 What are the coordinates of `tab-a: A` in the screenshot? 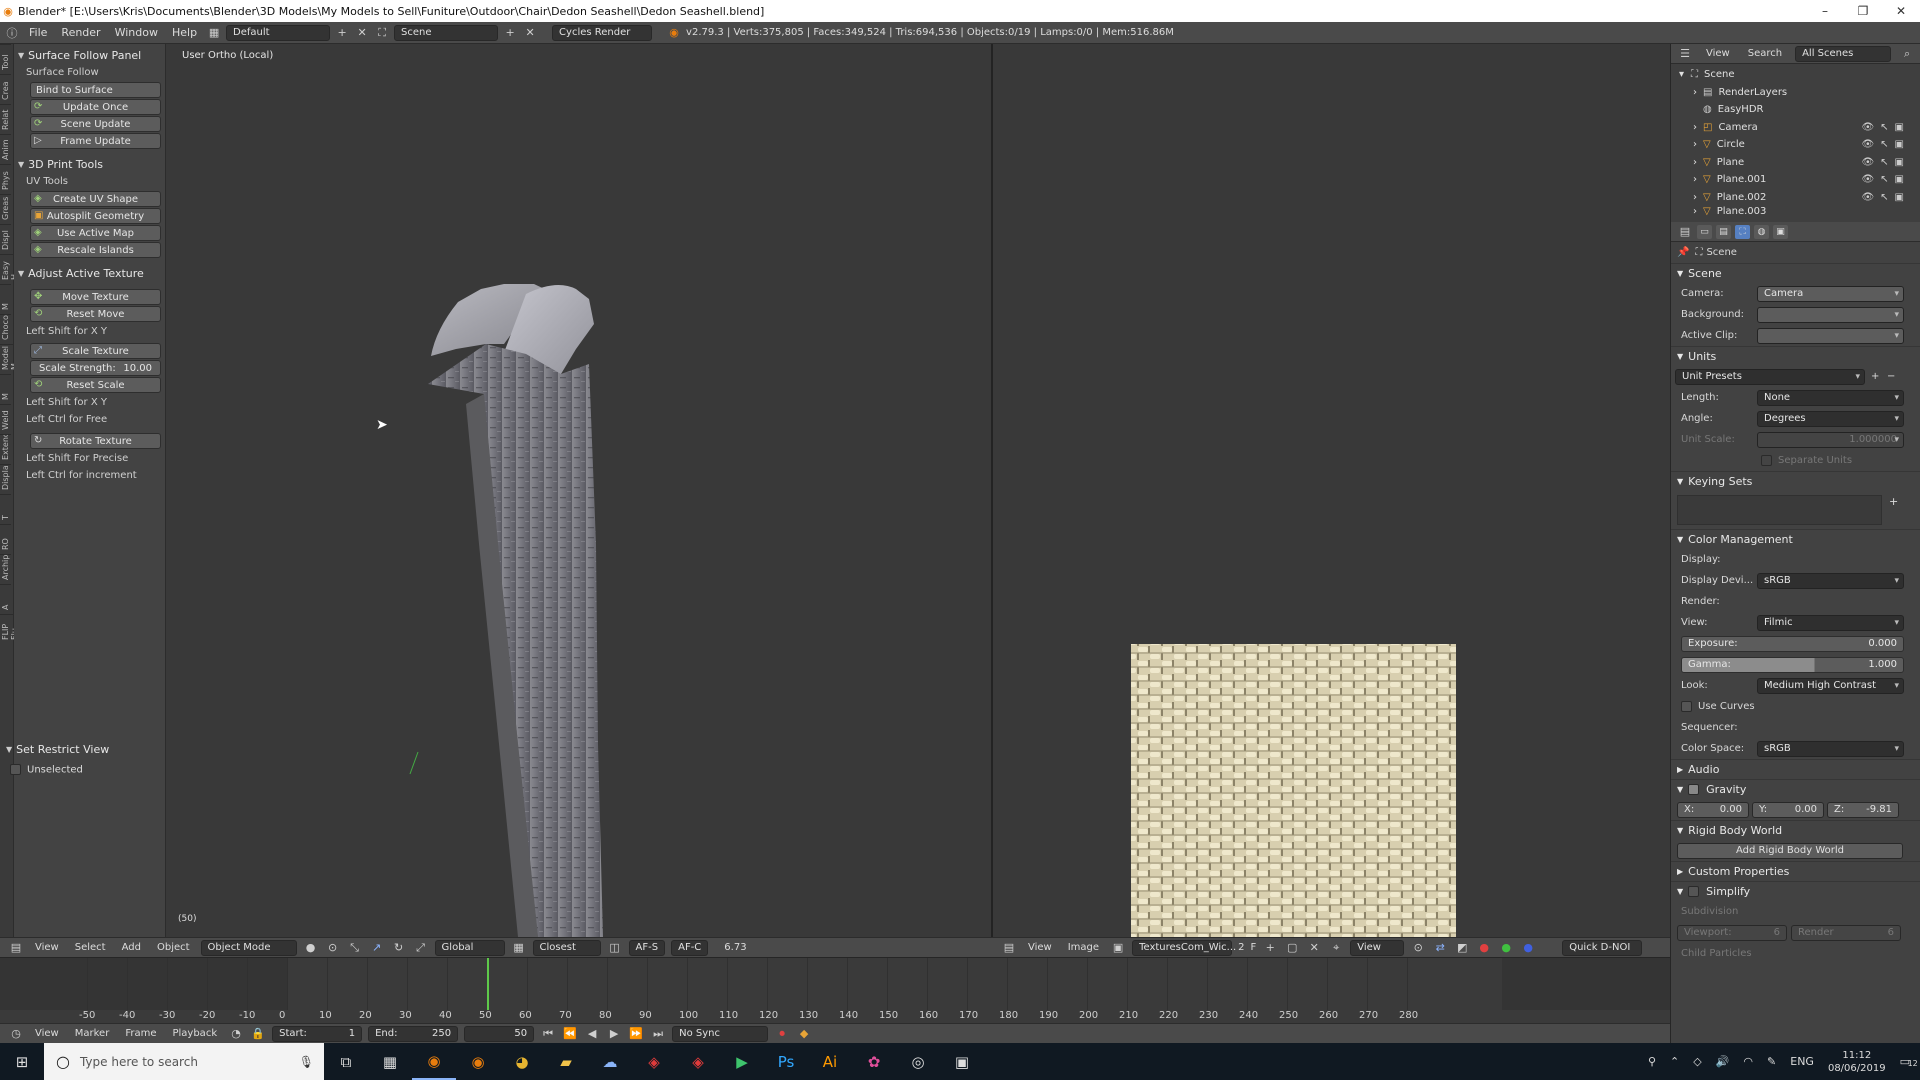 It's located at (5, 599).